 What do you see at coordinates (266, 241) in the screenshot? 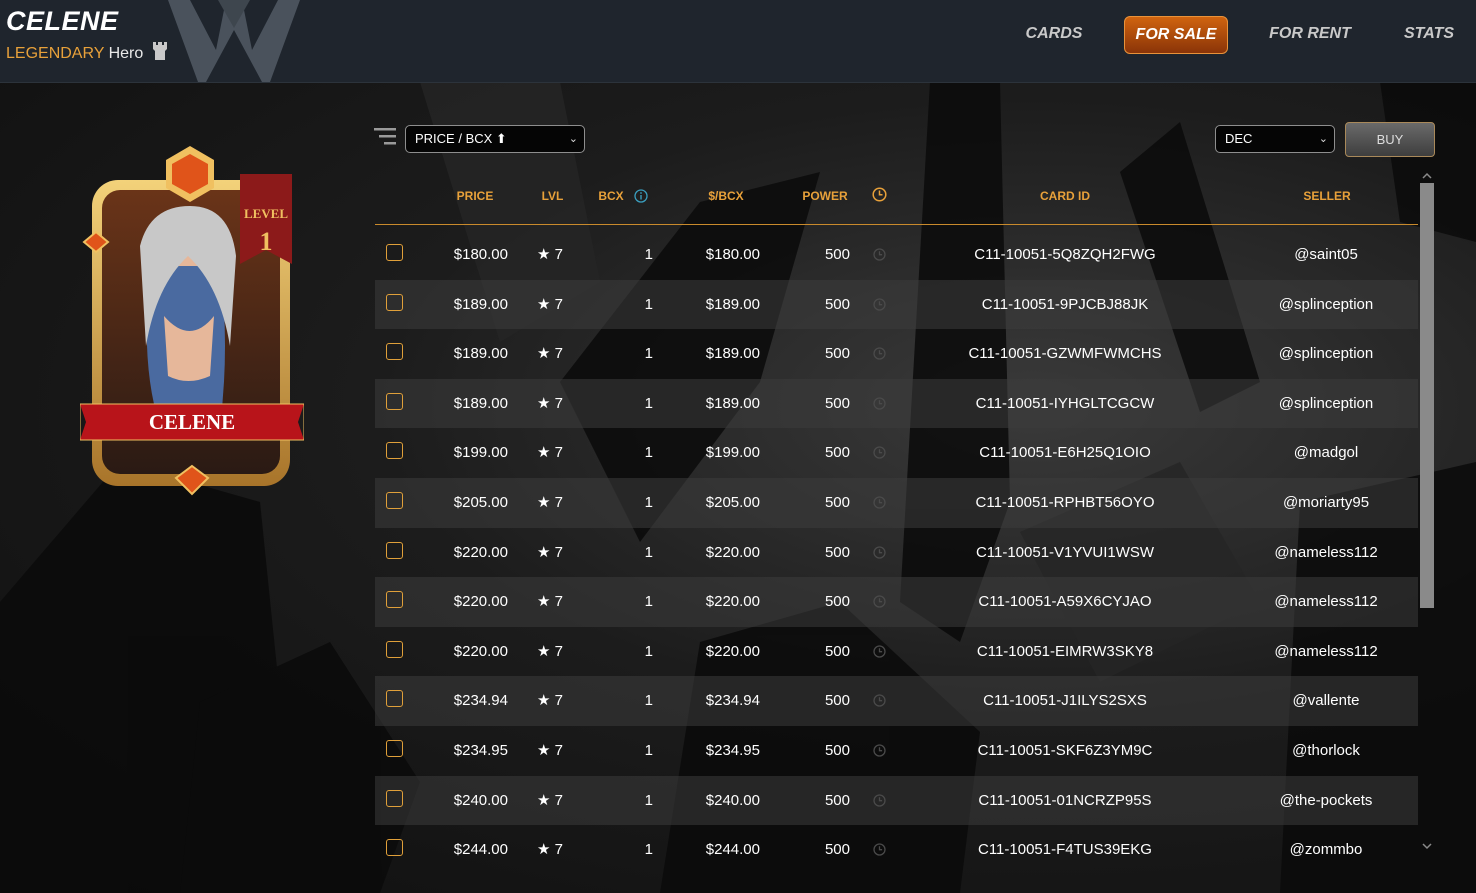
I see `level-value: 1` at bounding box center [266, 241].